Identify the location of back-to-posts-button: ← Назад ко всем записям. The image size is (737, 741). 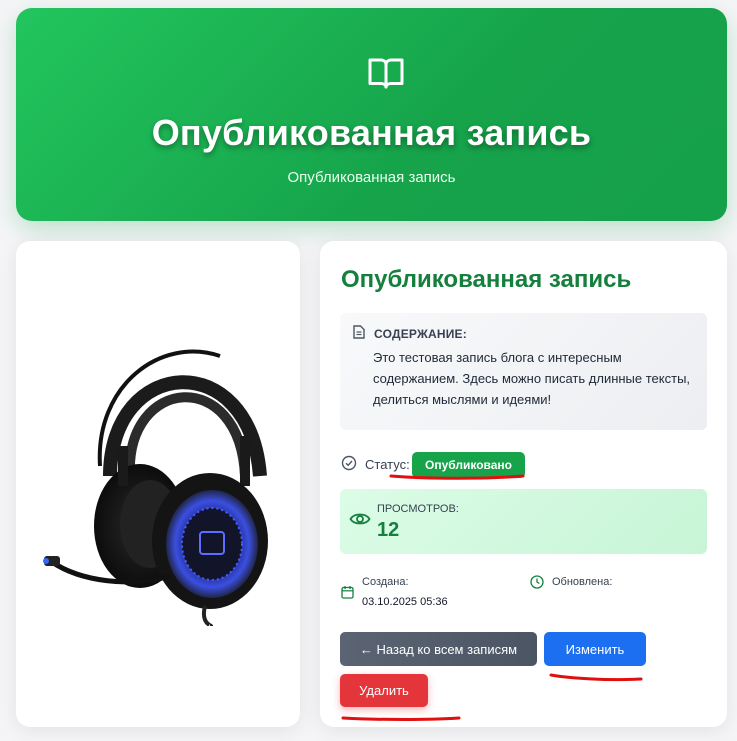
(438, 649).